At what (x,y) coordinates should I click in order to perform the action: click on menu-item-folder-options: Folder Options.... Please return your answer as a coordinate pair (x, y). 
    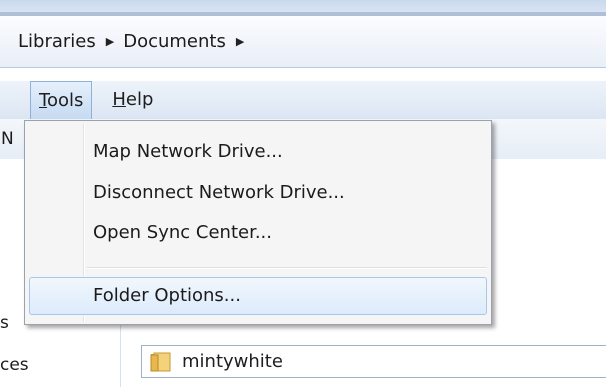
    Looking at the image, I should click on (167, 296).